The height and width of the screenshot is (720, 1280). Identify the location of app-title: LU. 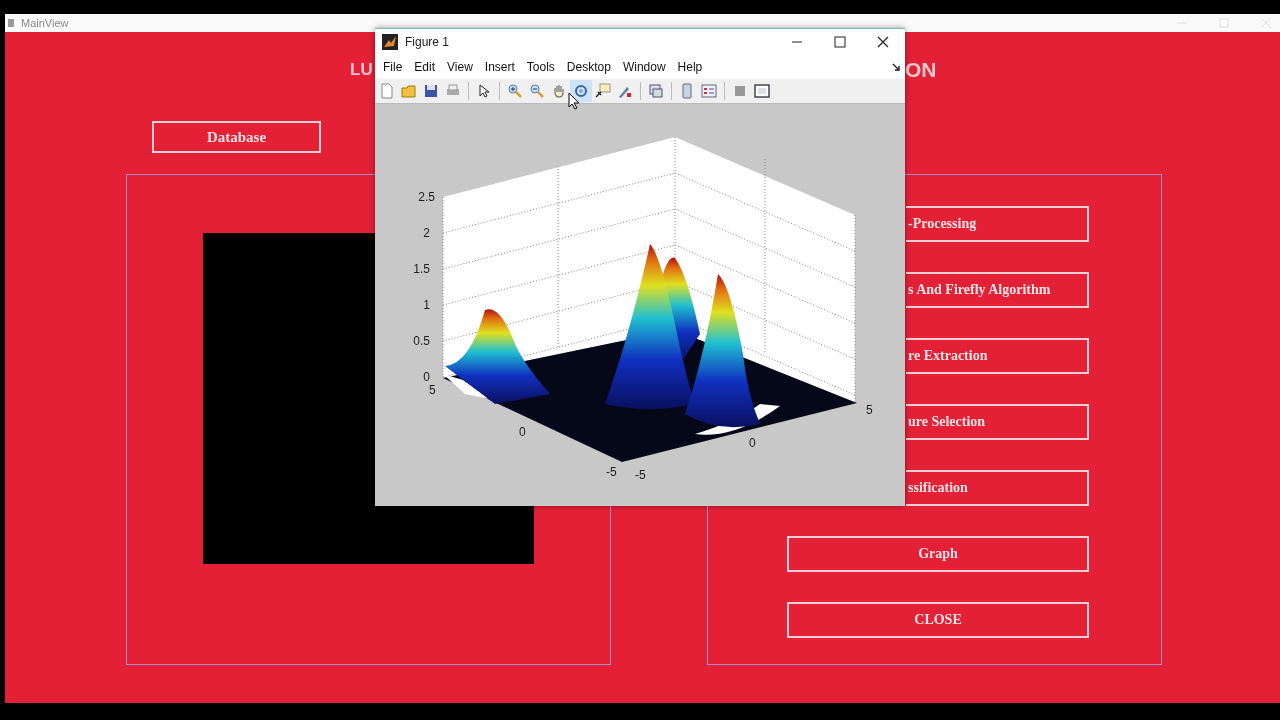
(361, 70).